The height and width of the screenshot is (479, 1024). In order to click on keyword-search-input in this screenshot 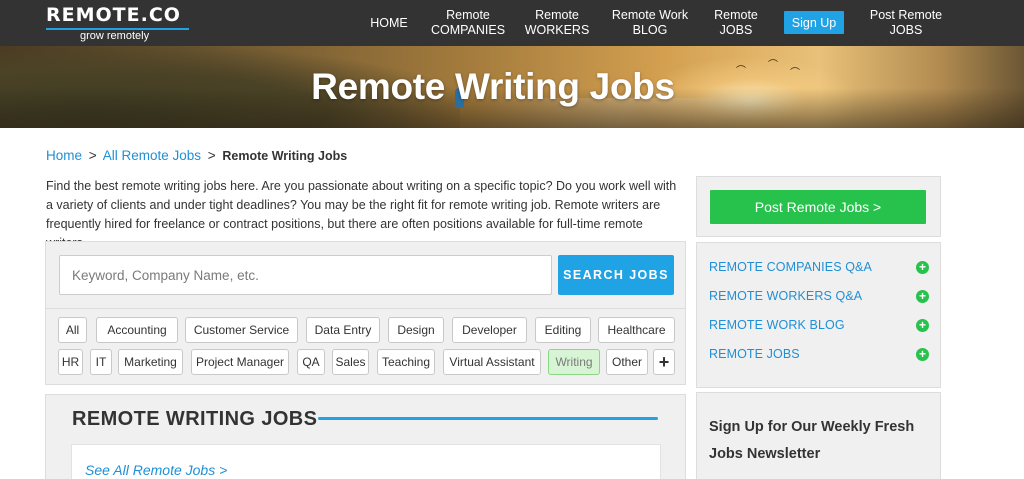, I will do `click(305, 275)`.